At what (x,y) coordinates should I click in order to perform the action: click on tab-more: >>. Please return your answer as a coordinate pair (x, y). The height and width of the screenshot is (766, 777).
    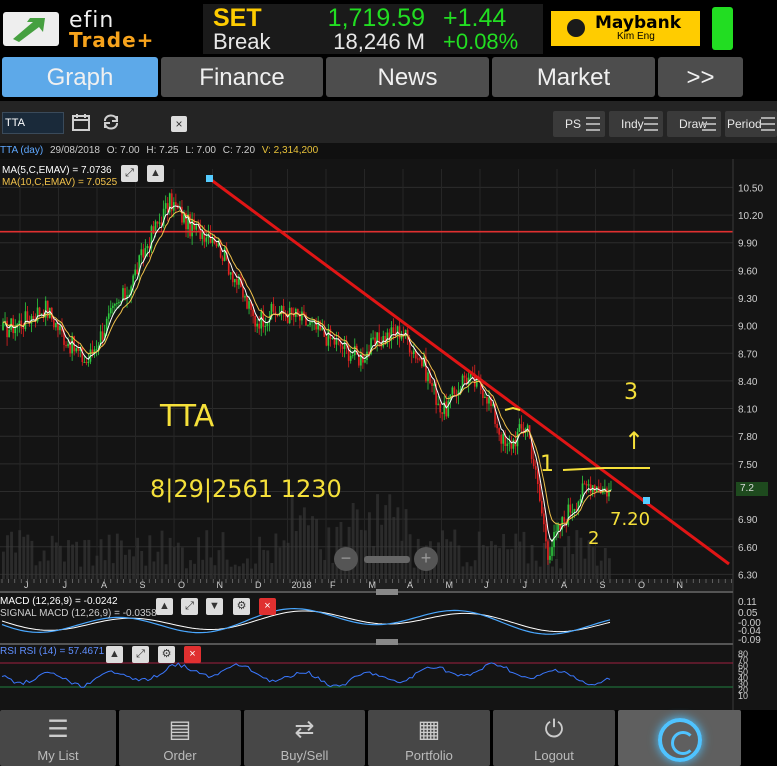
    Looking at the image, I should click on (700, 77).